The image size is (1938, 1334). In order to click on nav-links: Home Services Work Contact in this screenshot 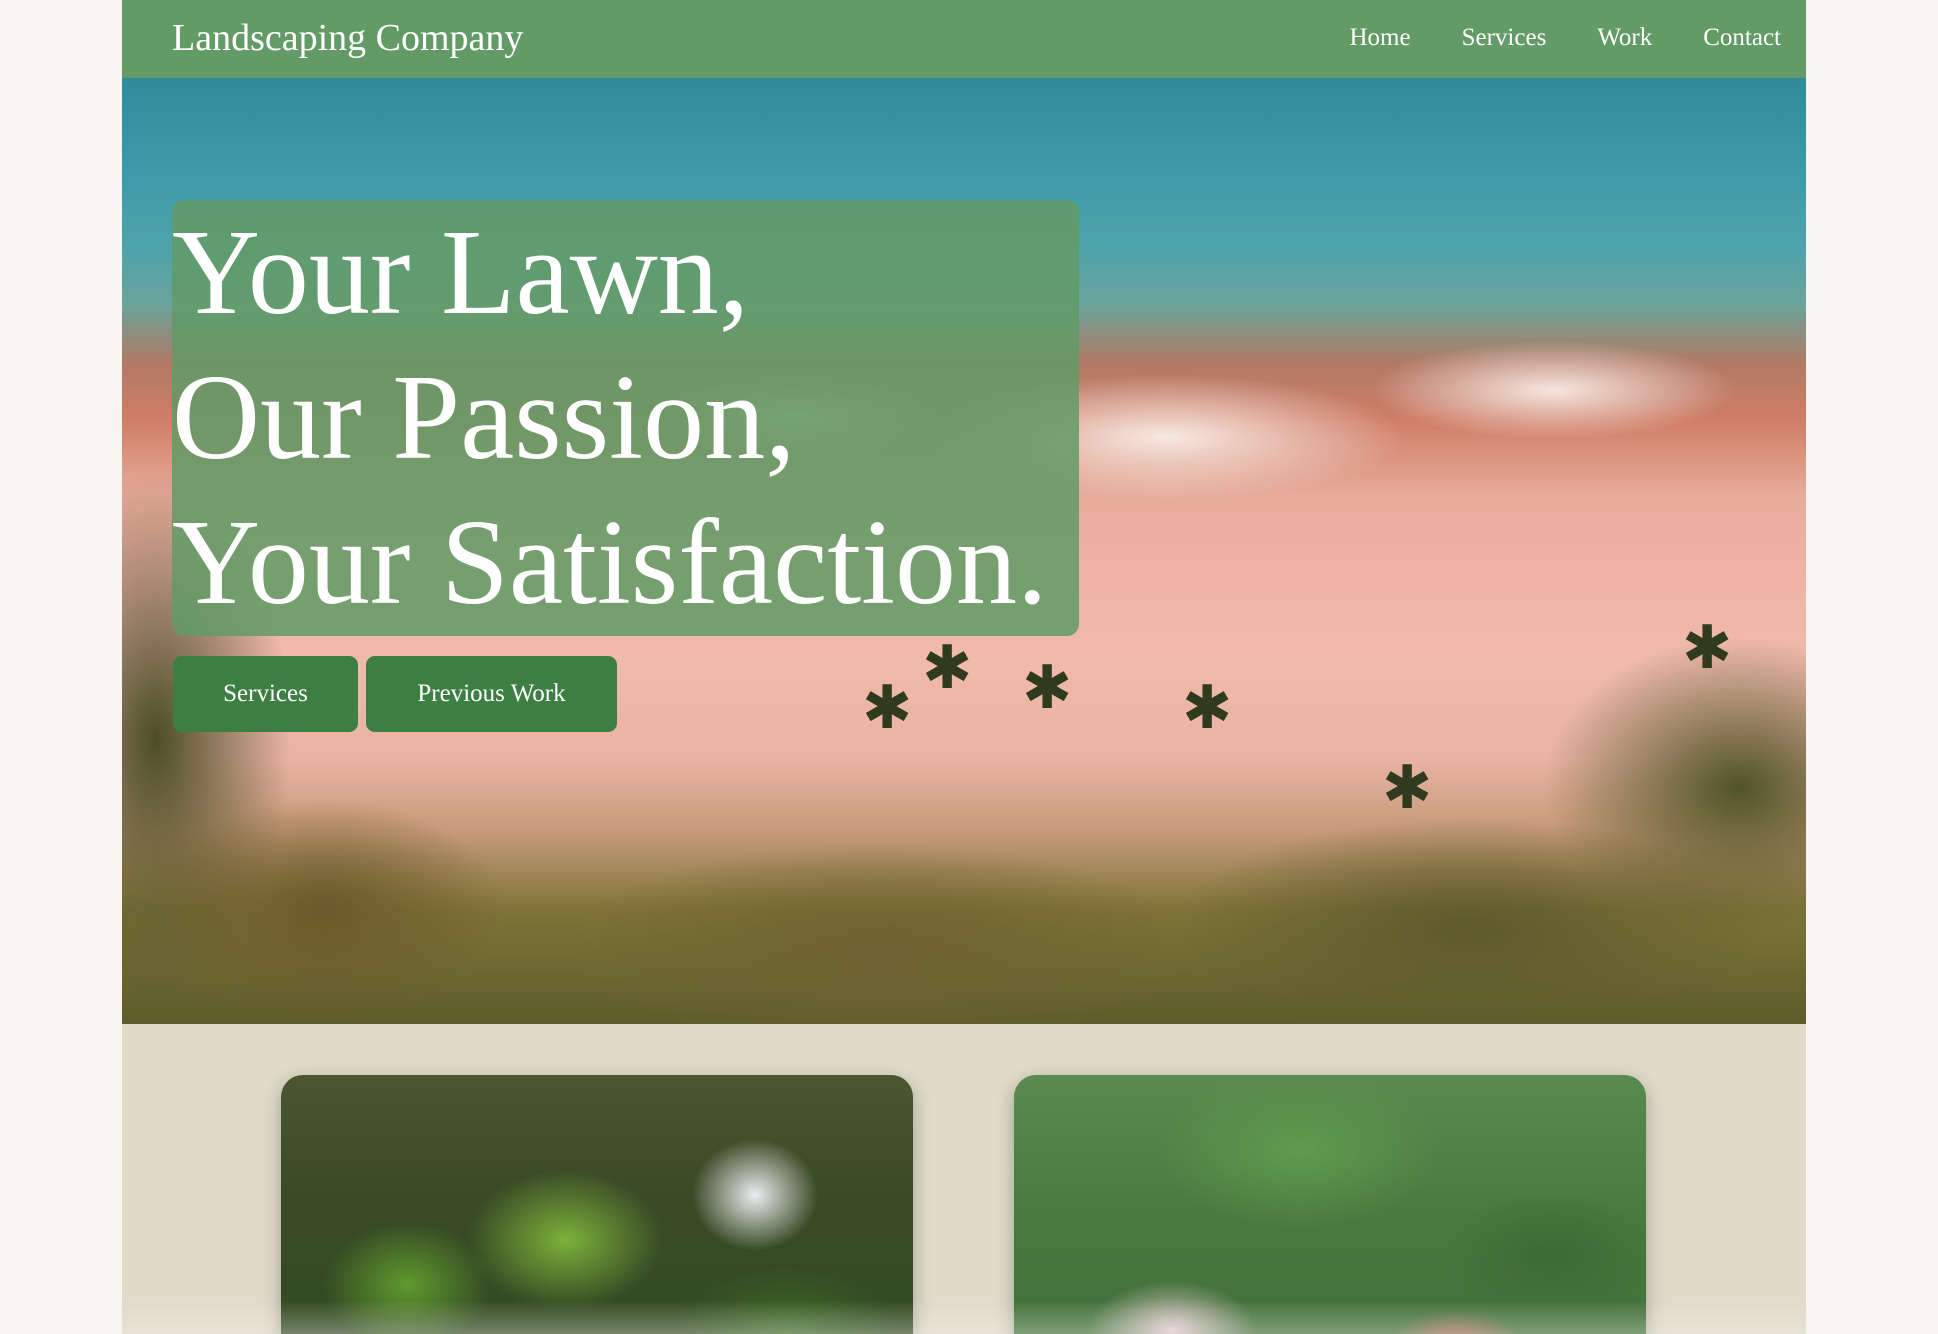, I will do `click(1540, 38)`.